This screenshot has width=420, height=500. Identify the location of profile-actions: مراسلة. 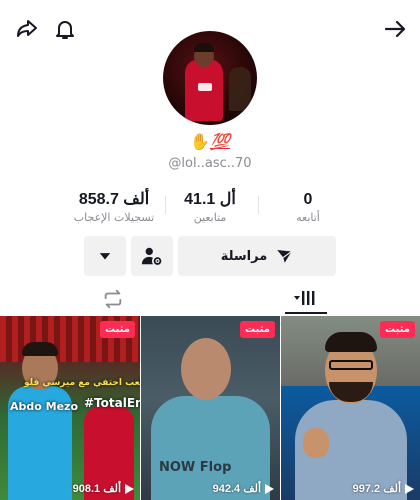
(210, 256).